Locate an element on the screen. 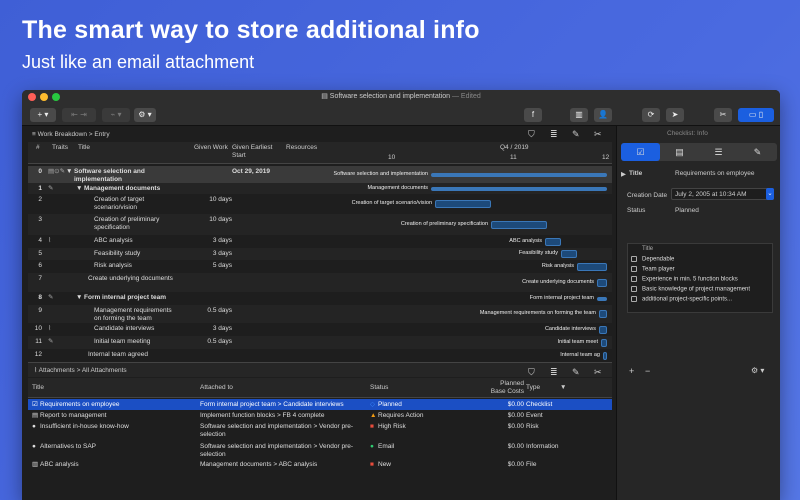  title-value: Requirements on employee is located at coordinates (715, 173).